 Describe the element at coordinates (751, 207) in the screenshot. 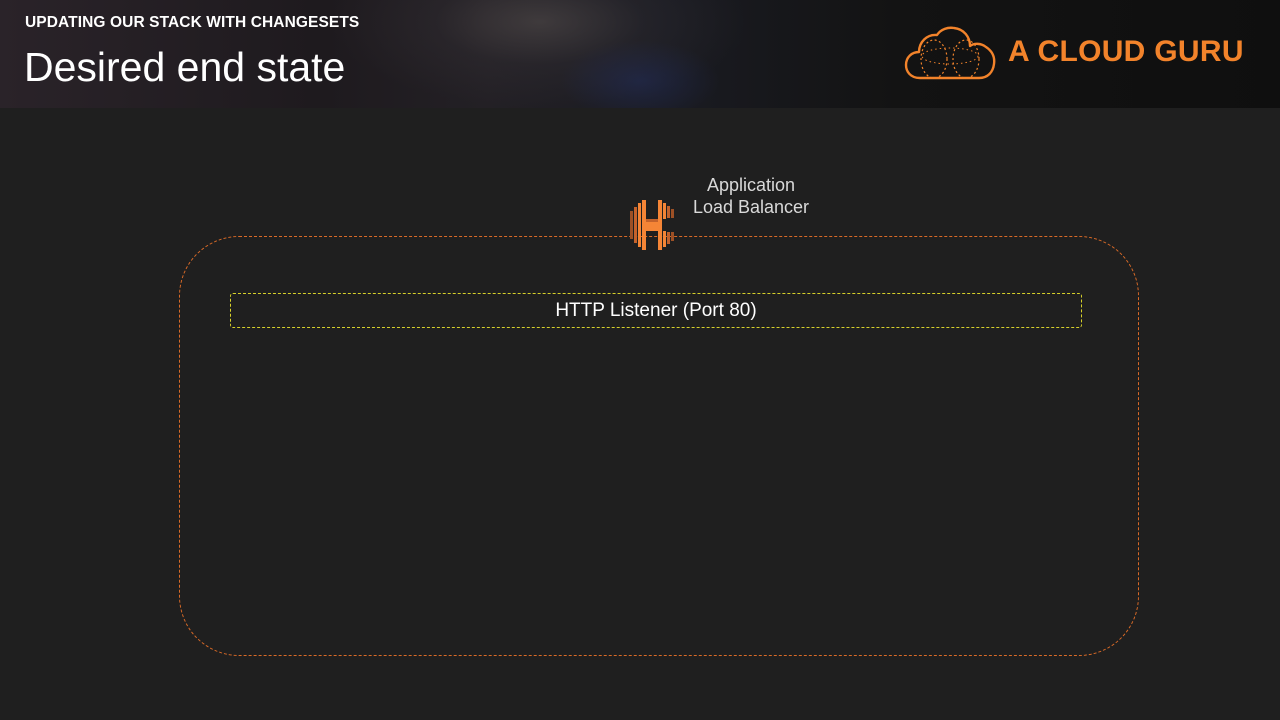

I see `load-balancer-label-line-2: Load Balancer` at that location.